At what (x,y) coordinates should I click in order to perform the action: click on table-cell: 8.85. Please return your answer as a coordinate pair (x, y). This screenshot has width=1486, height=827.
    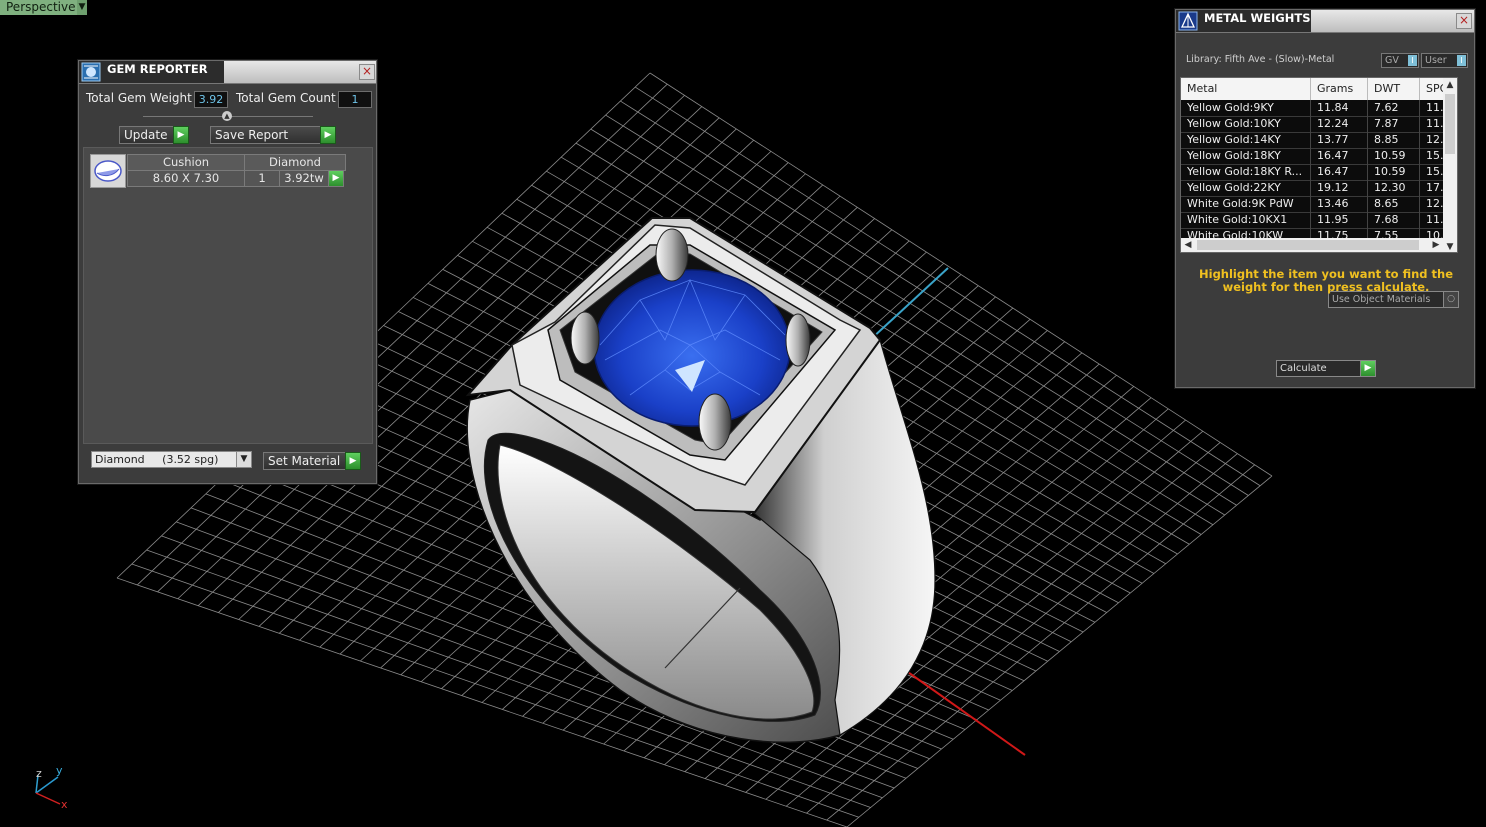
    Looking at the image, I should click on (1394, 140).